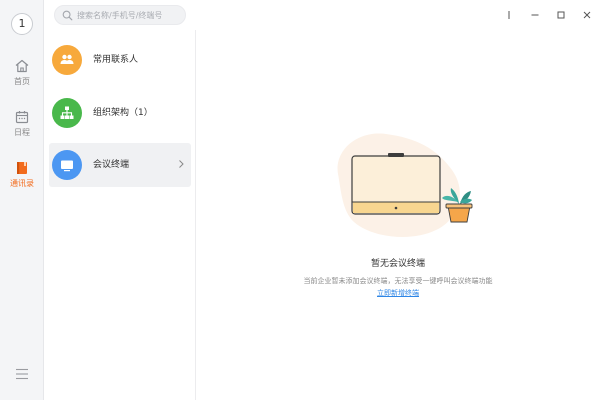 The height and width of the screenshot is (400, 600). I want to click on menu-icon, so click(22, 373).